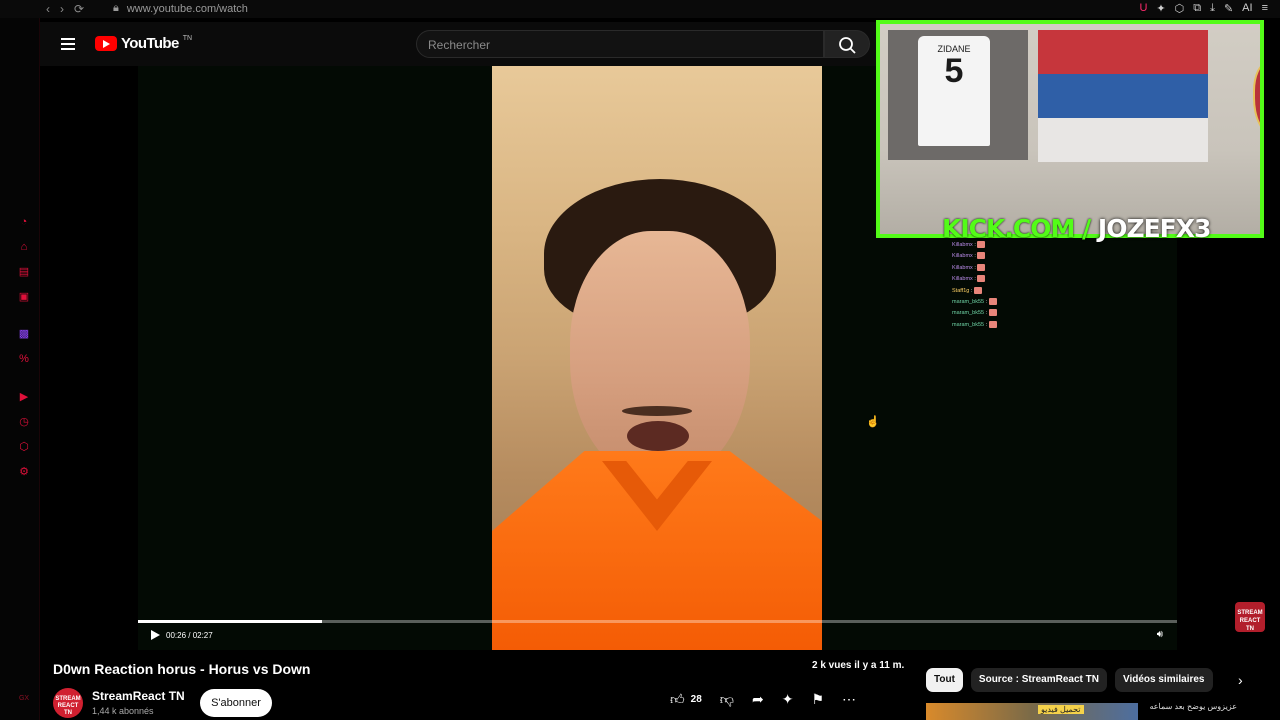  I want to click on hamburger-menu-icon, so click(68, 44).